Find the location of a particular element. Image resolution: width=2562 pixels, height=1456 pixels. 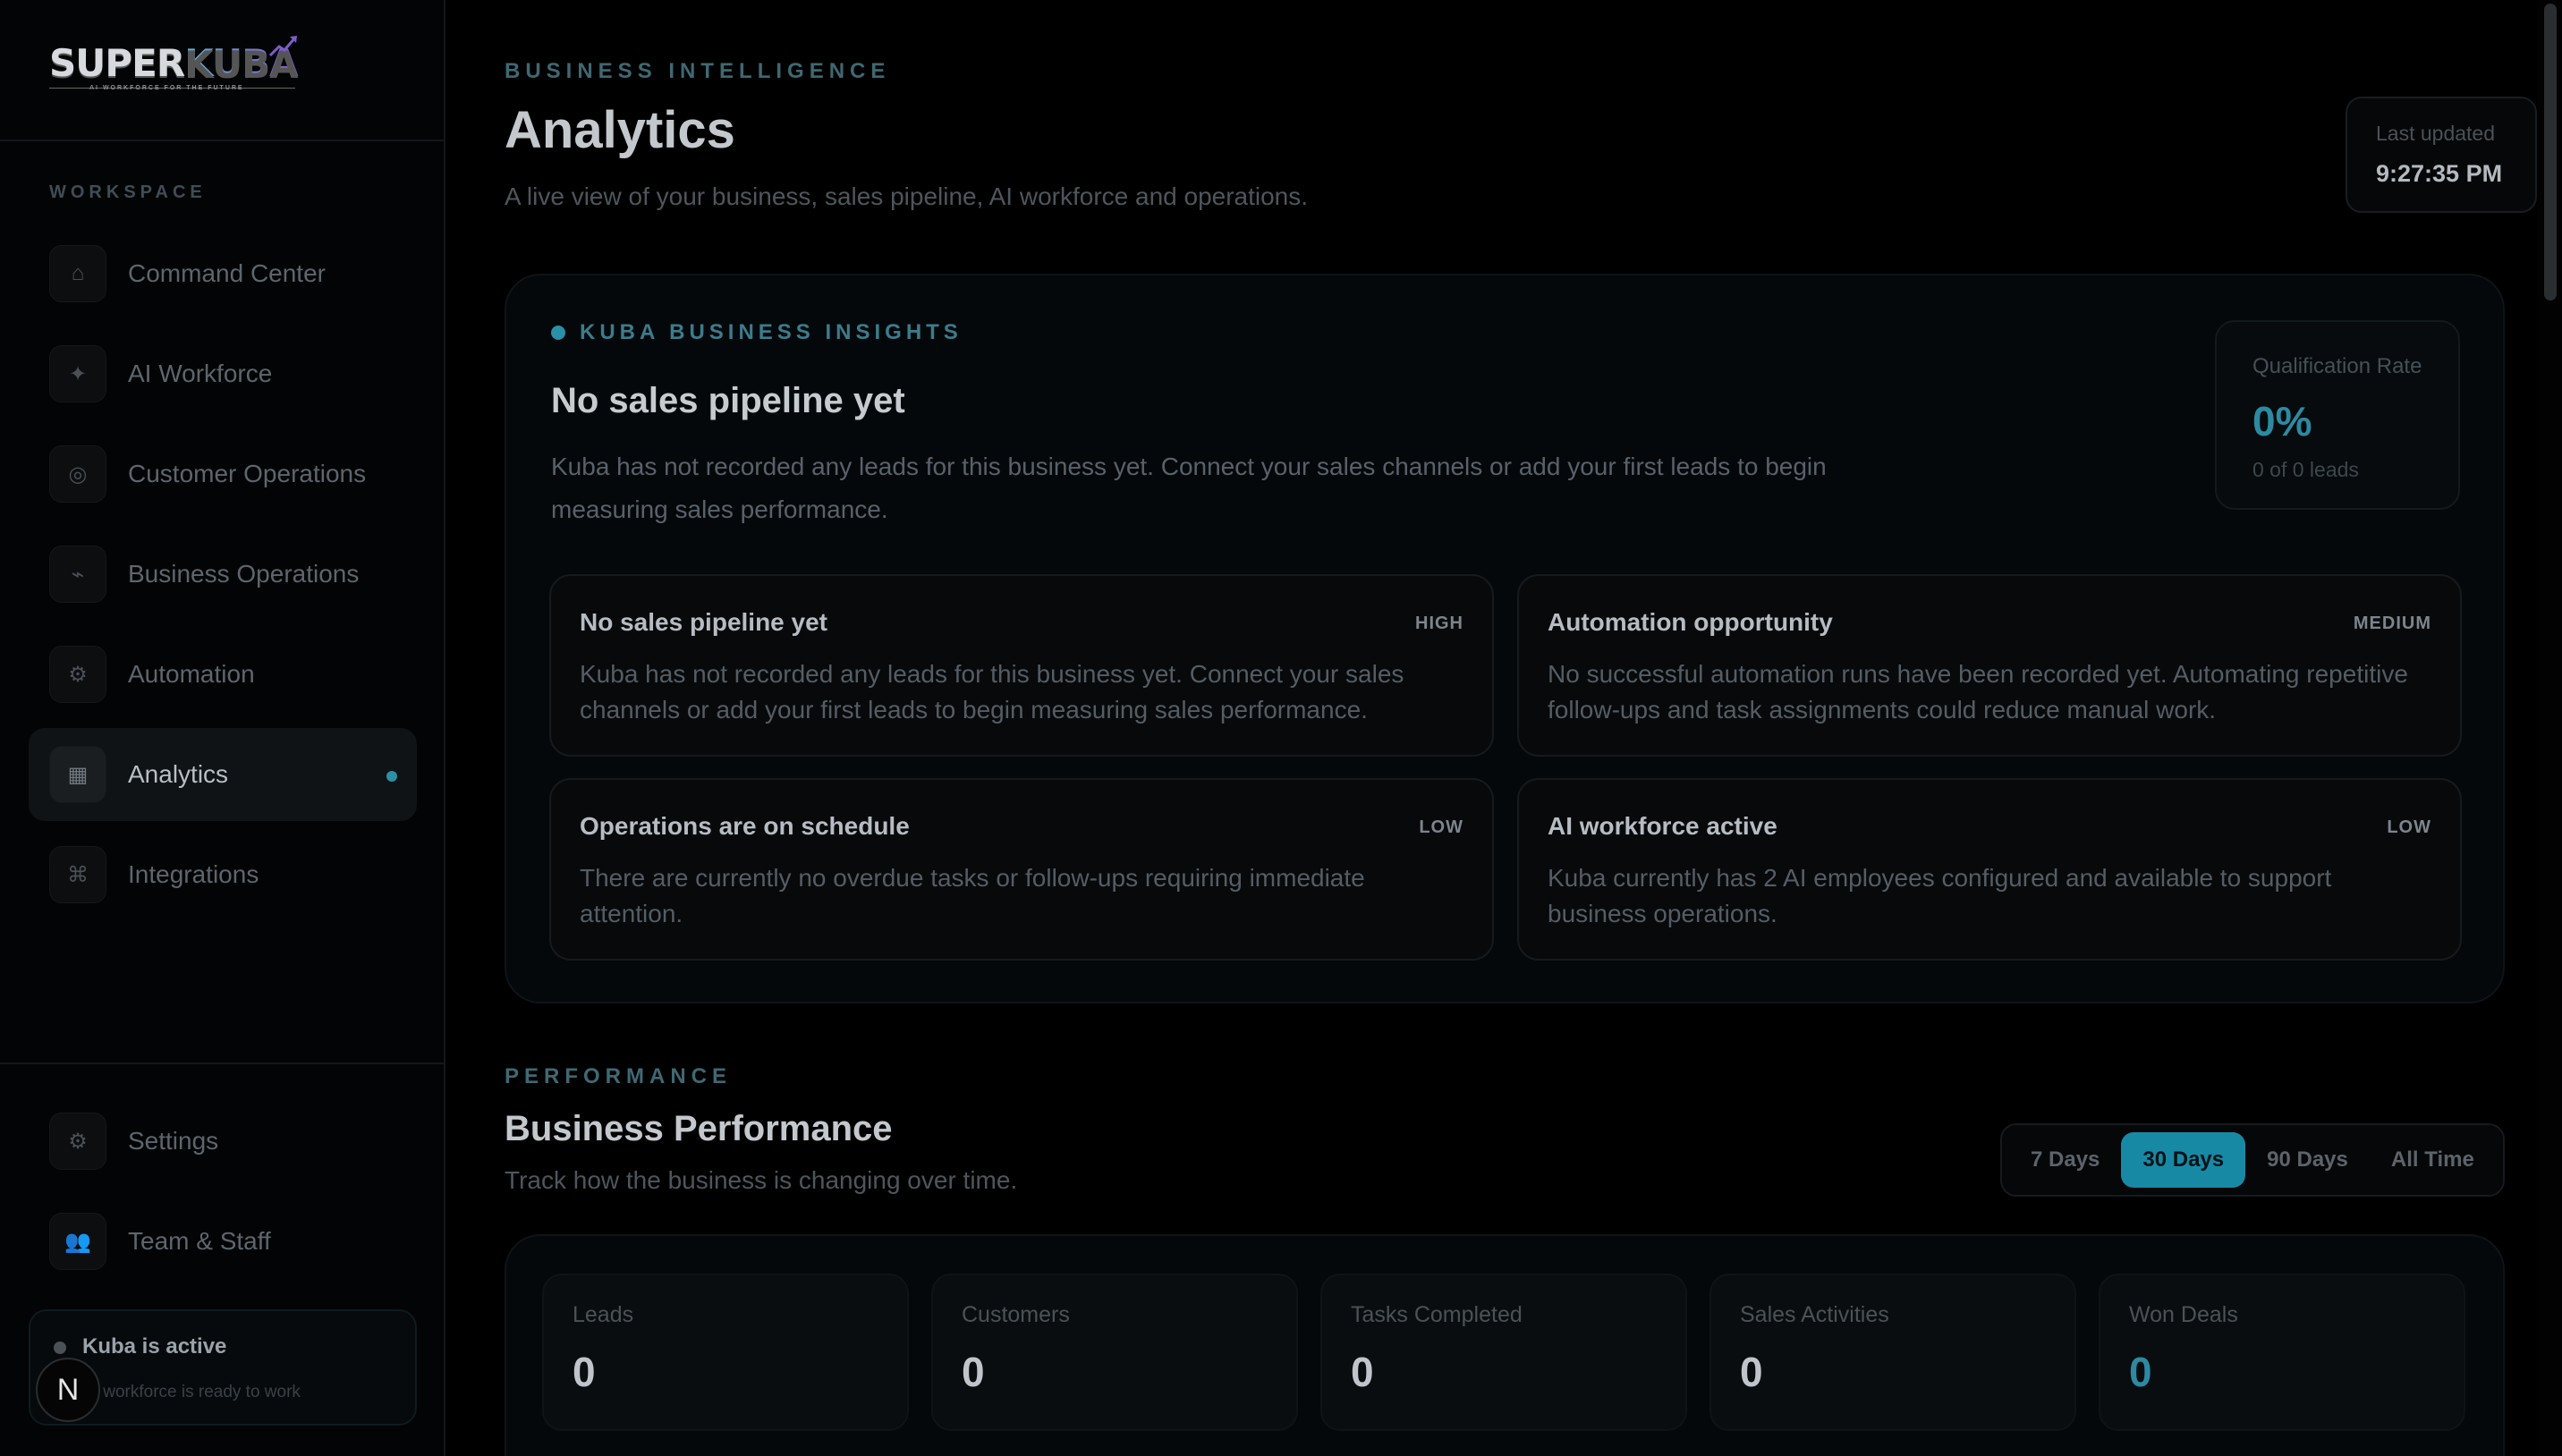

range-7-days-button: 7 Days is located at coordinates (2065, 1160).